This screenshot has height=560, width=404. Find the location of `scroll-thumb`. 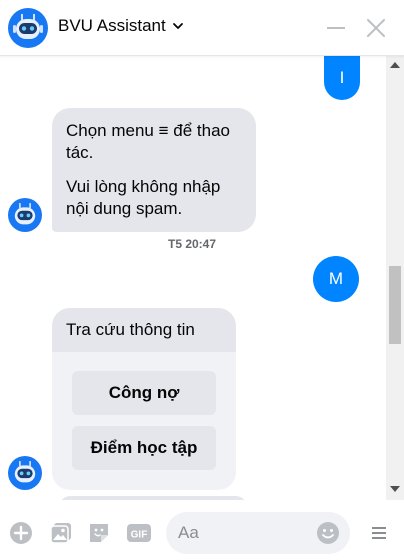

scroll-thumb is located at coordinates (395, 305).